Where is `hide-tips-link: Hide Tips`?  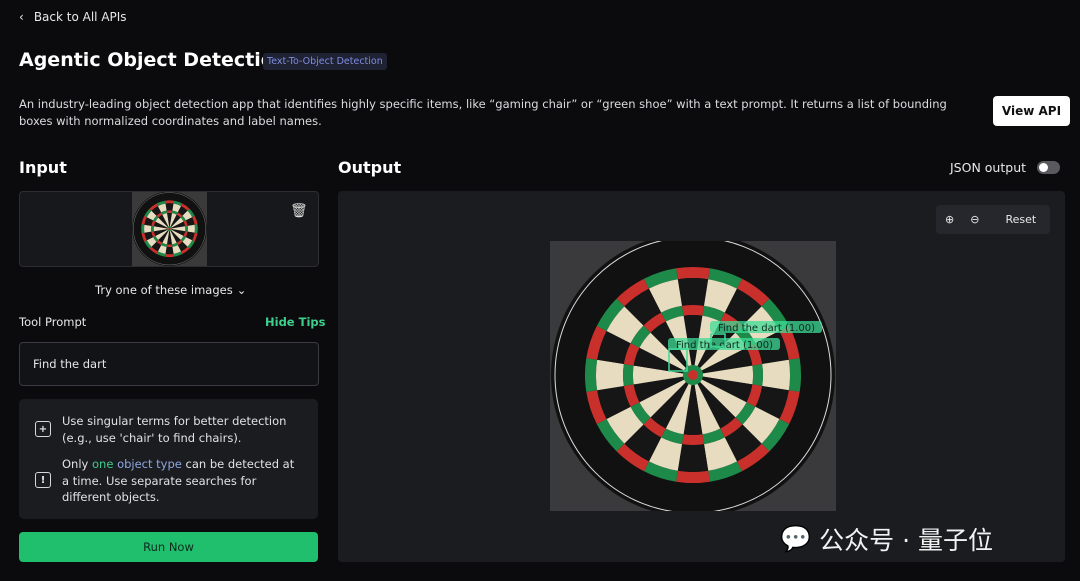 hide-tips-link: Hide Tips is located at coordinates (295, 322).